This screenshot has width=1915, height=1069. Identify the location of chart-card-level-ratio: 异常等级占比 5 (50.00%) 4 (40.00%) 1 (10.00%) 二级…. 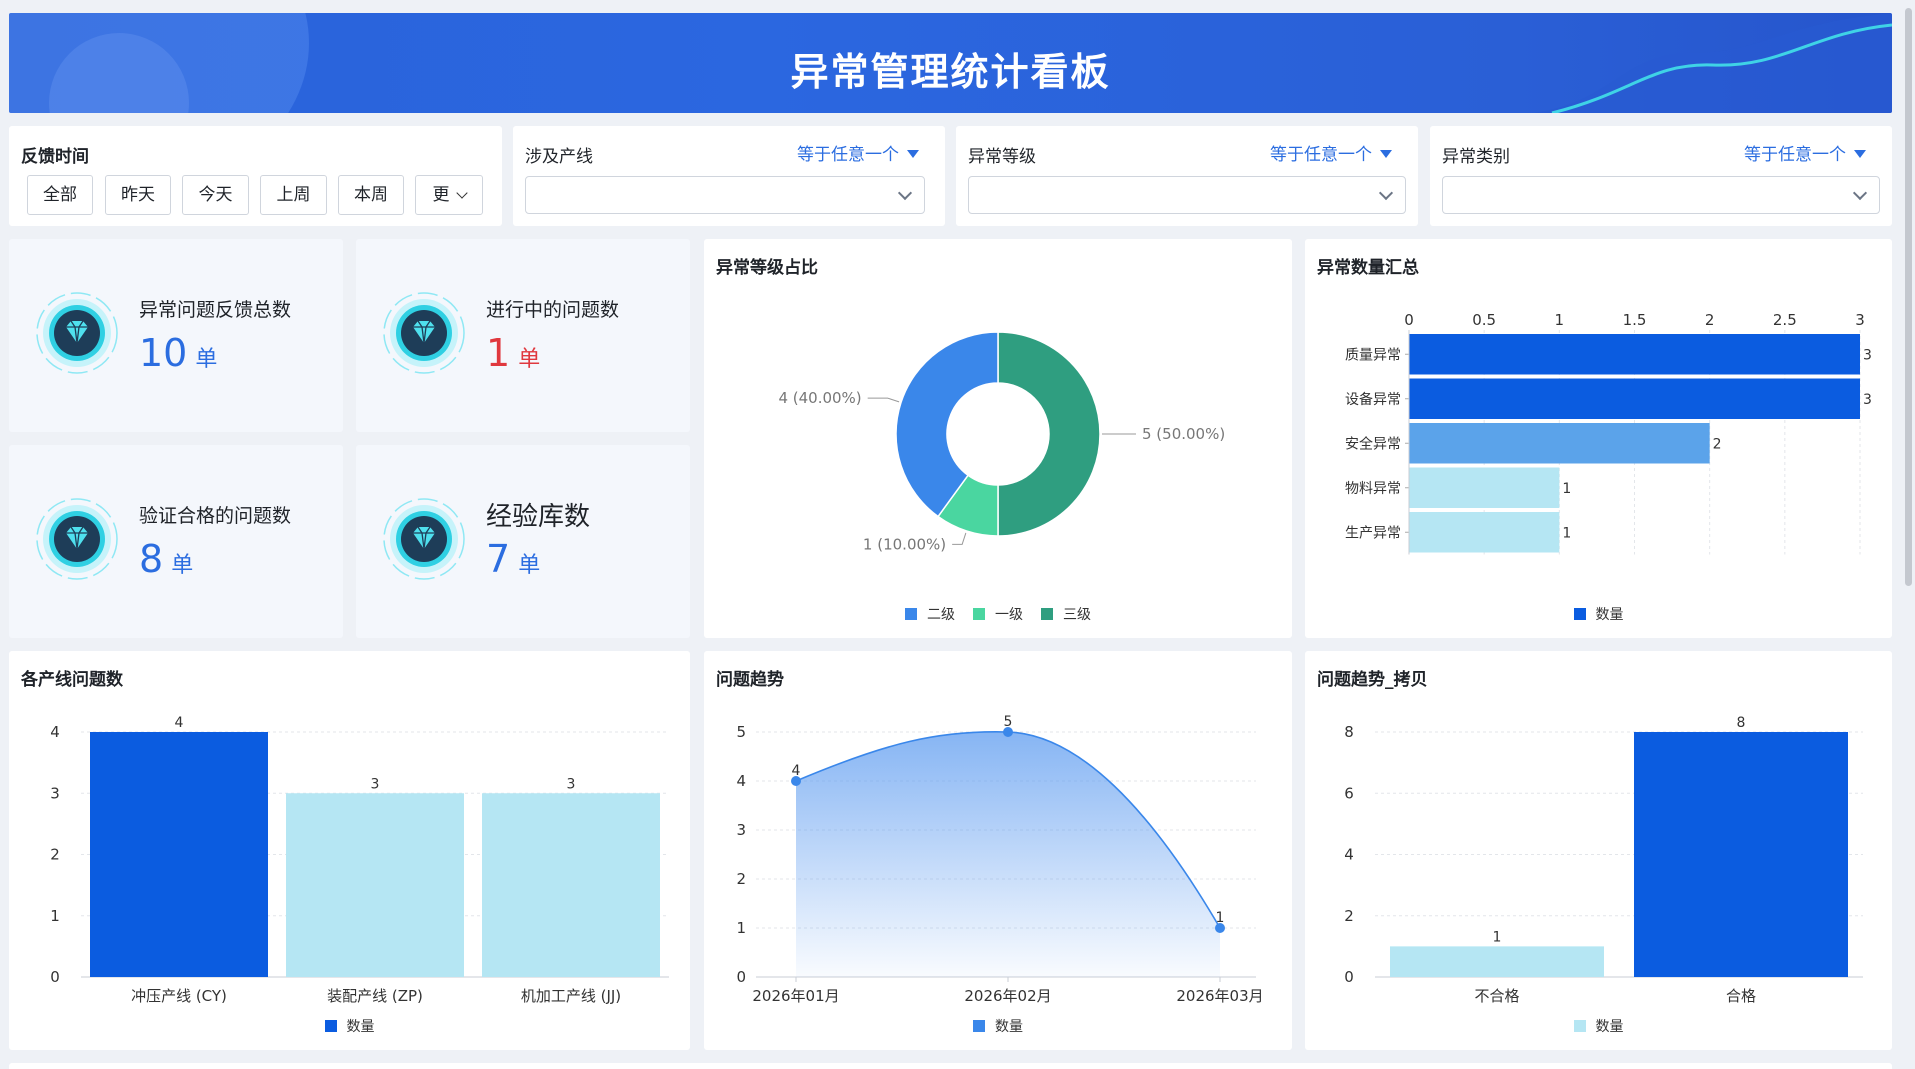
(998, 438).